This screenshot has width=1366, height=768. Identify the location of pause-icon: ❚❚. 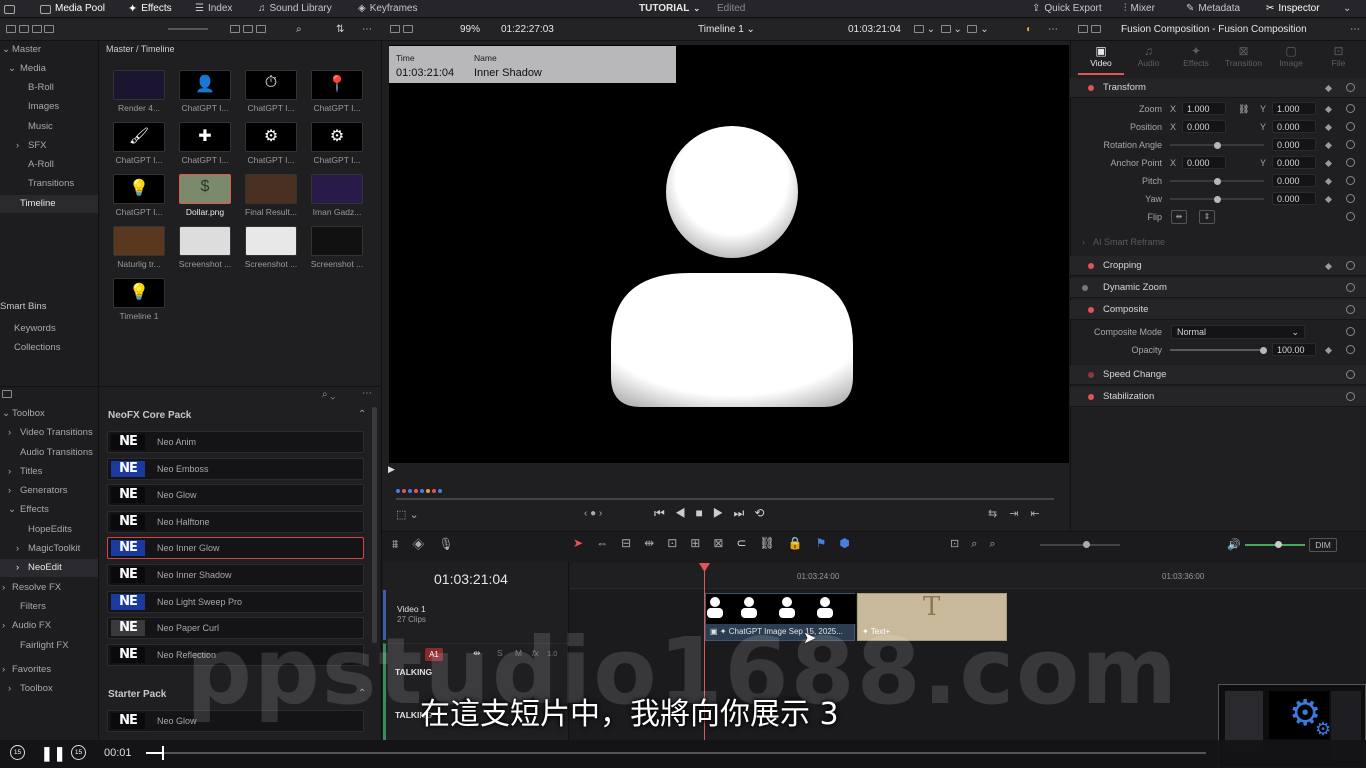
(53, 753).